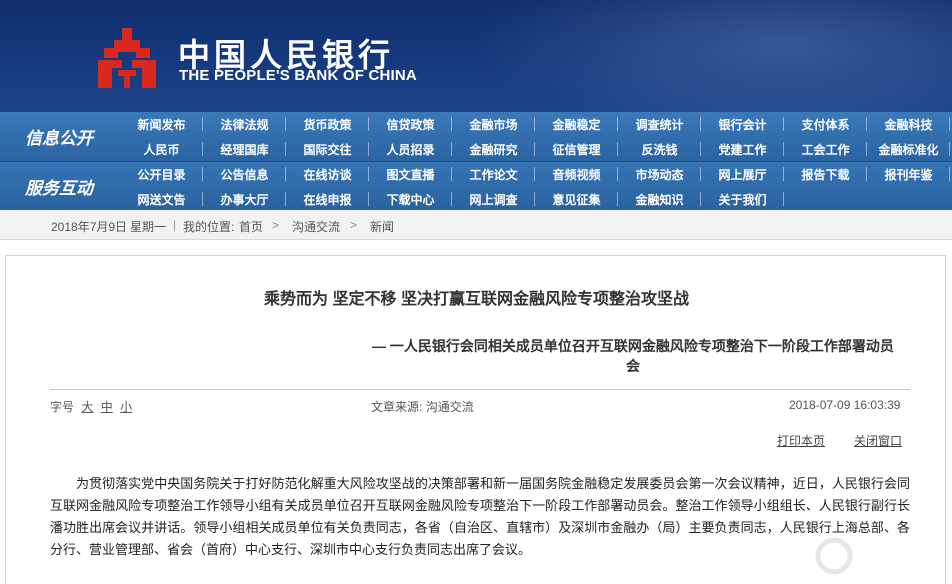 The image size is (952, 584). What do you see at coordinates (62, 407) in the screenshot?
I see `font-size-label: 字号` at bounding box center [62, 407].